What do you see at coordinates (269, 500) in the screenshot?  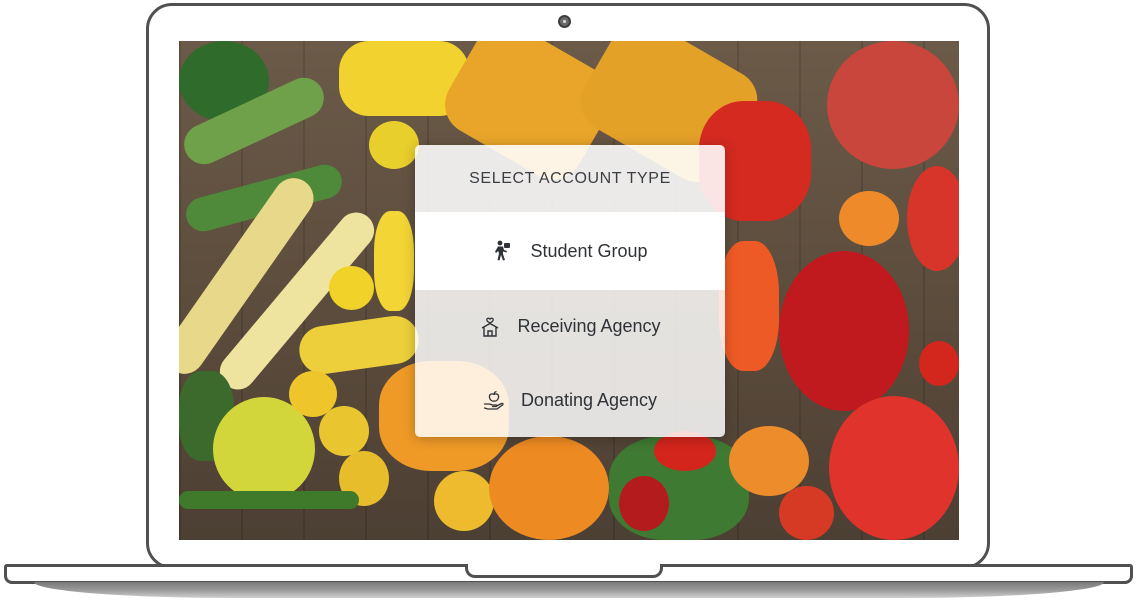 I see `green-bean-decoration` at bounding box center [269, 500].